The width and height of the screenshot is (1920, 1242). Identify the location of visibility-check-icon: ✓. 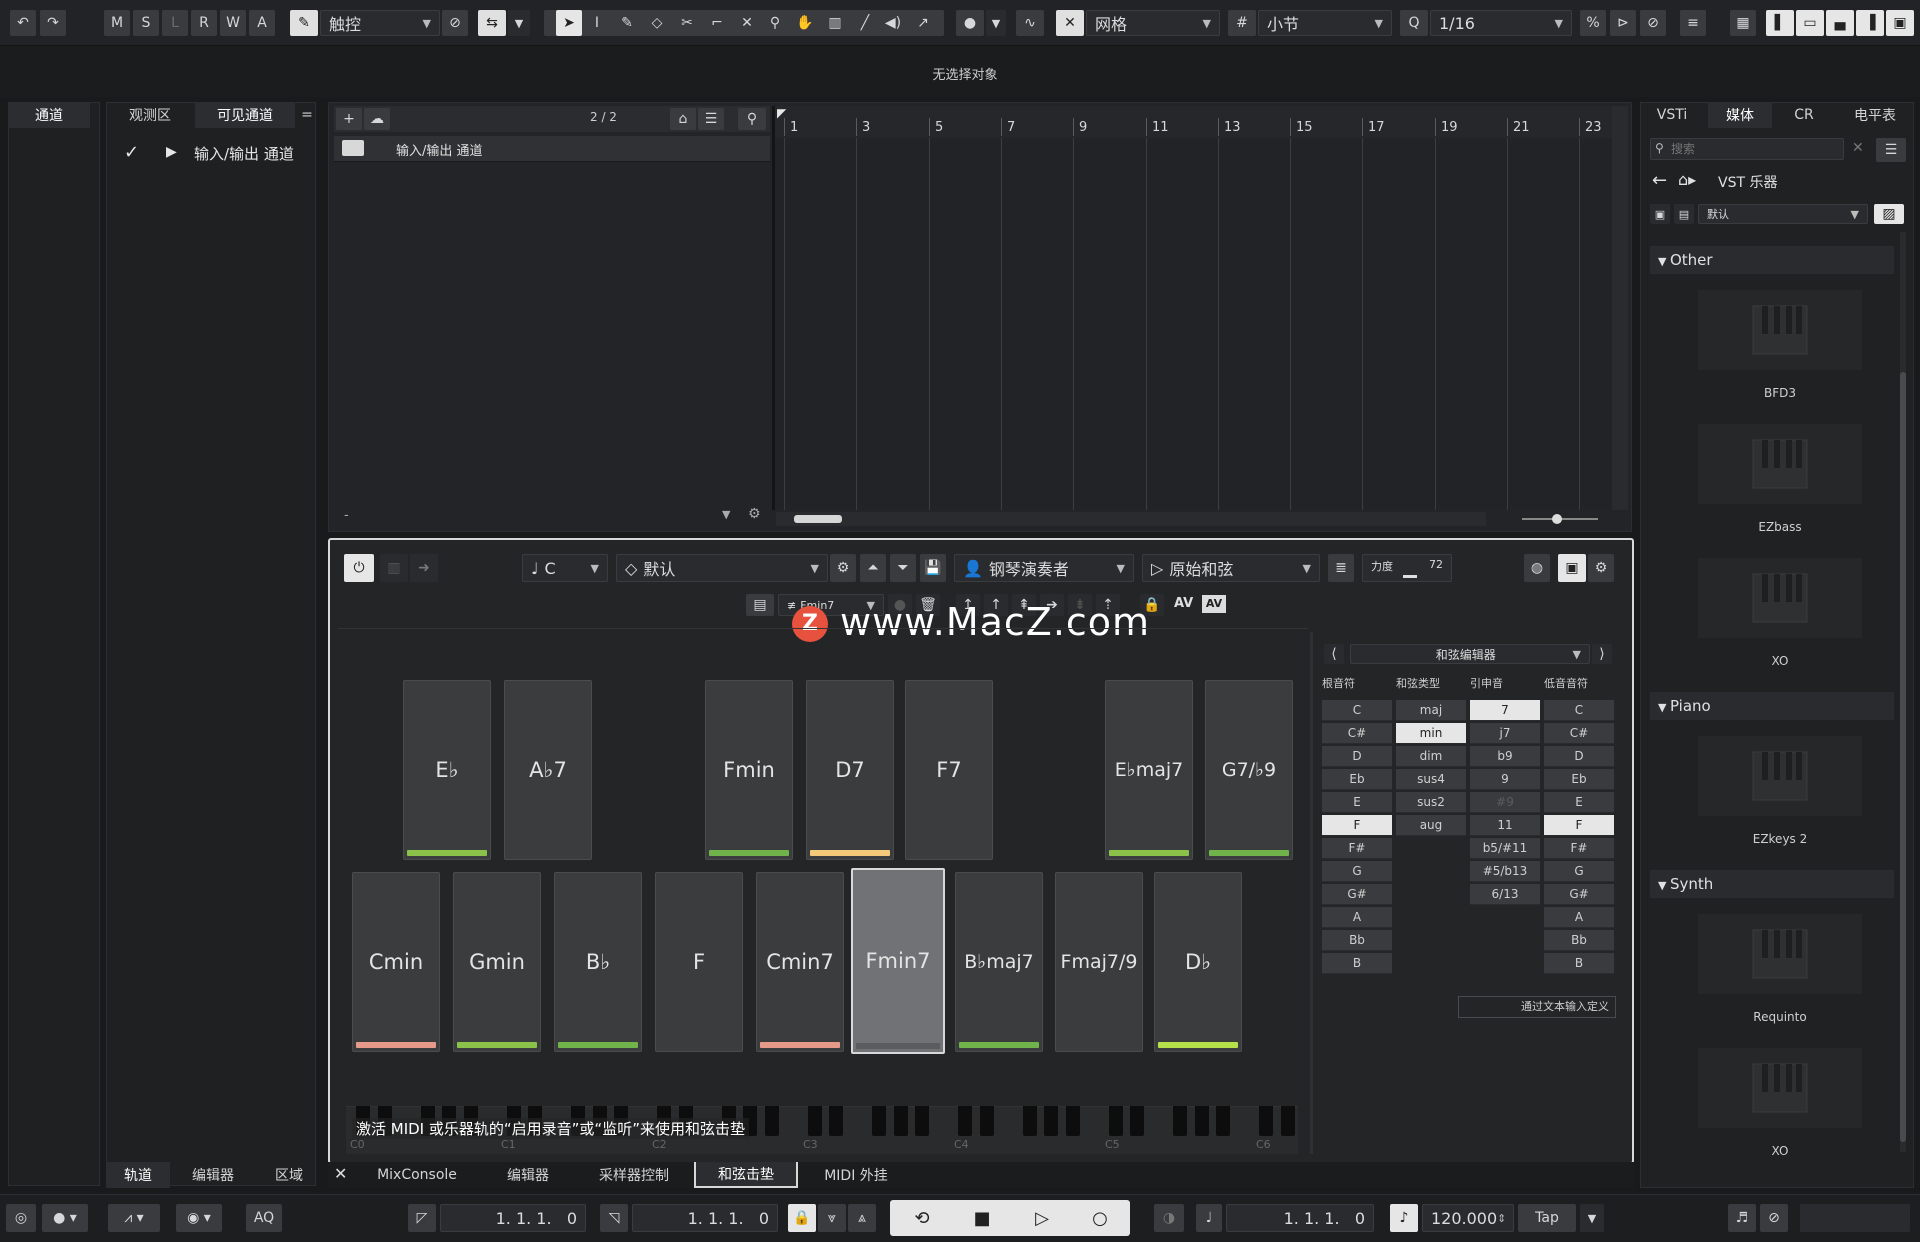
(131, 152).